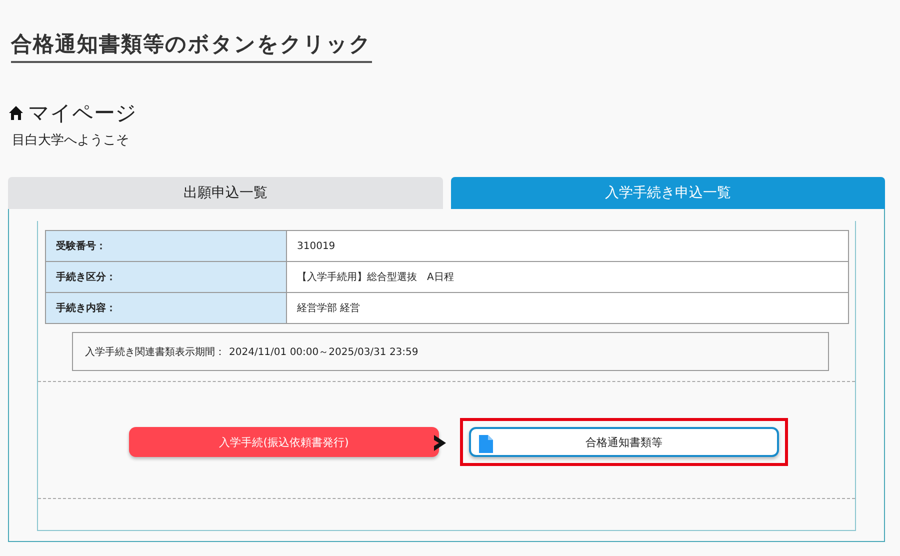 The height and width of the screenshot is (556, 900). What do you see at coordinates (70, 140) in the screenshot?
I see `welcome-text: 目白大学へようこそ` at bounding box center [70, 140].